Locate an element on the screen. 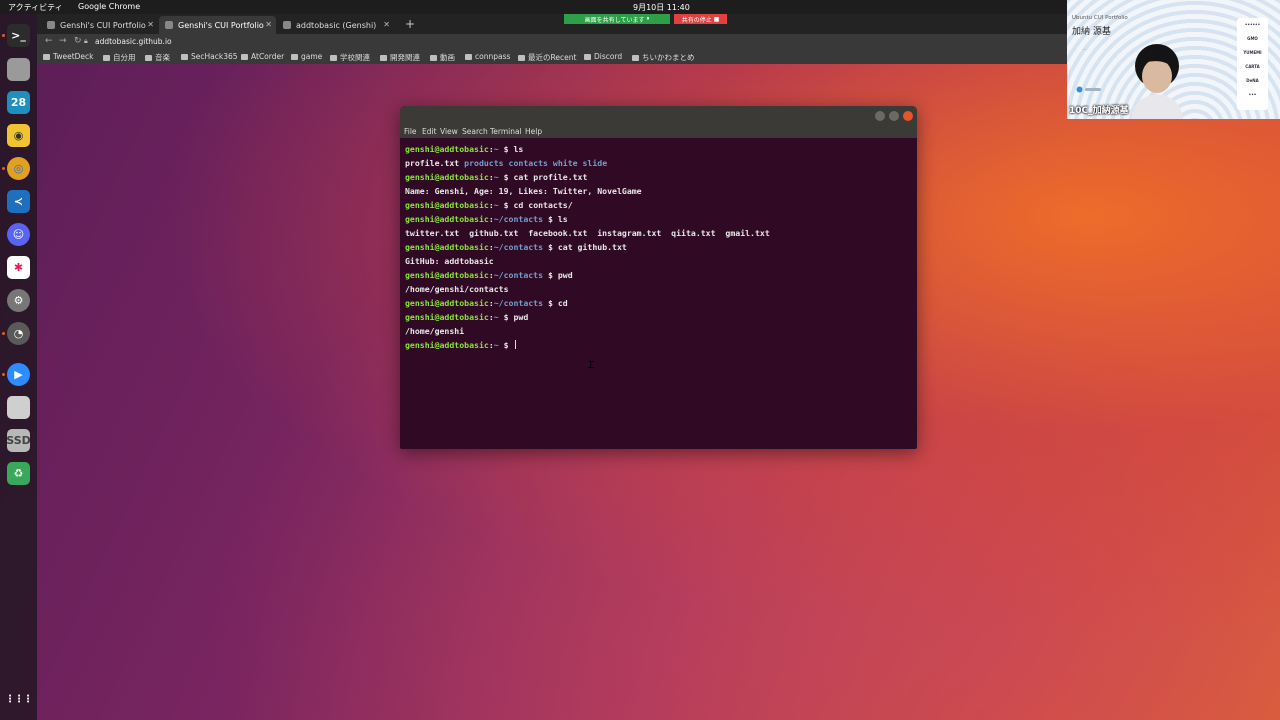 Image resolution: width=1280 pixels, height=720 pixels. bookmark-item: connpass is located at coordinates (487, 56).